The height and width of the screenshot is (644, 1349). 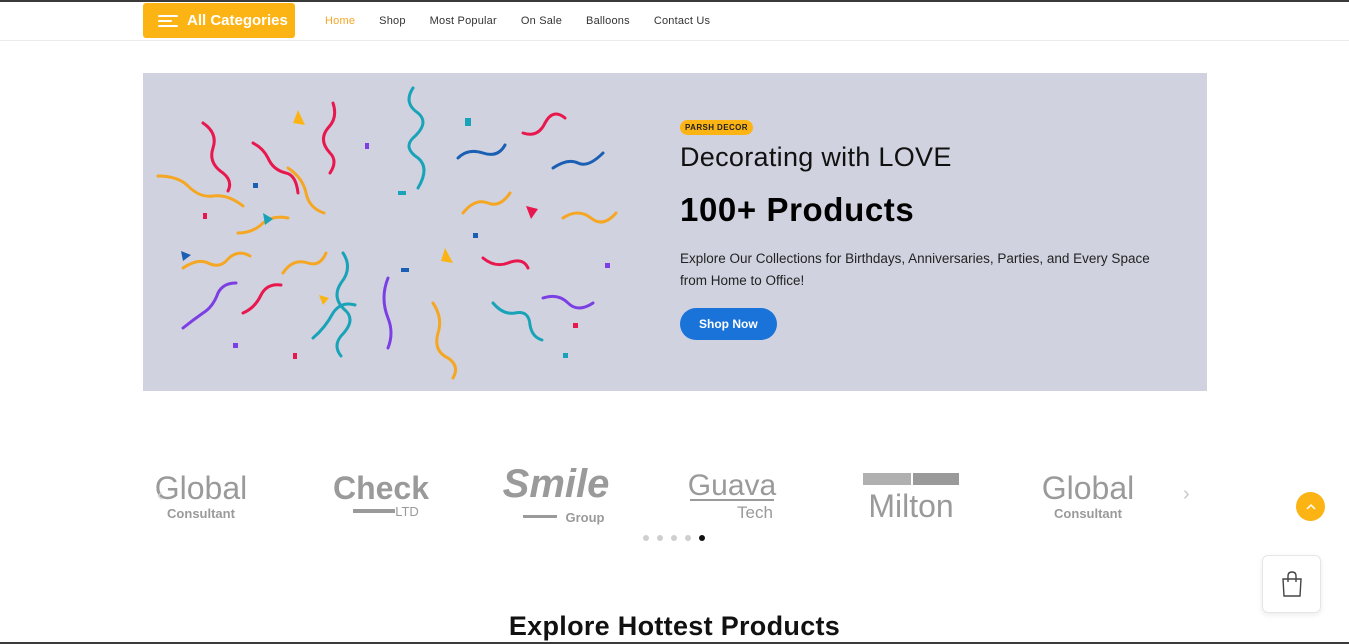 What do you see at coordinates (381, 488) in the screenshot?
I see `brand-name: Check` at bounding box center [381, 488].